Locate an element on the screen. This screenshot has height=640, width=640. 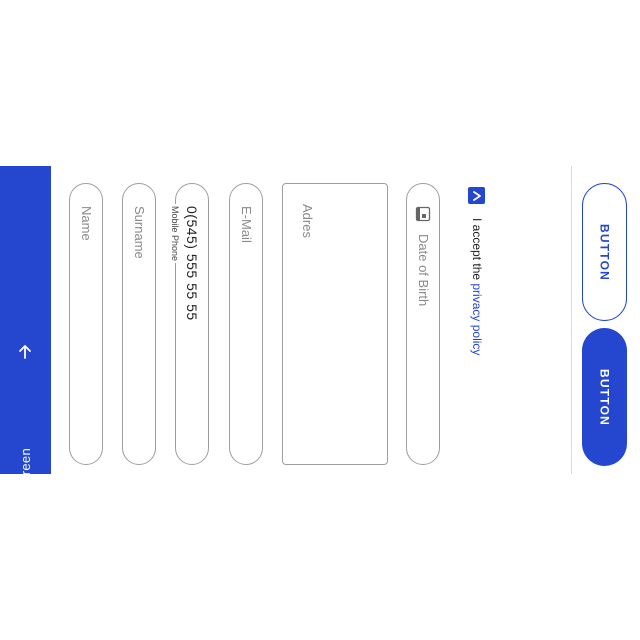
surname-field: Surname is located at coordinates (139, 324).